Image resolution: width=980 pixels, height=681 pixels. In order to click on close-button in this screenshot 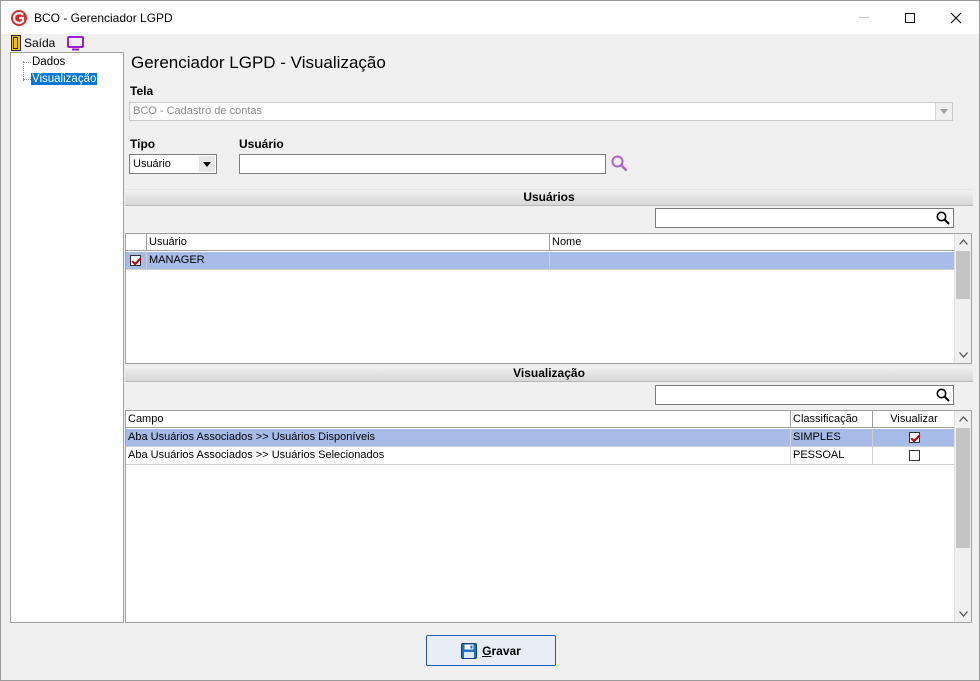, I will do `click(956, 17)`.